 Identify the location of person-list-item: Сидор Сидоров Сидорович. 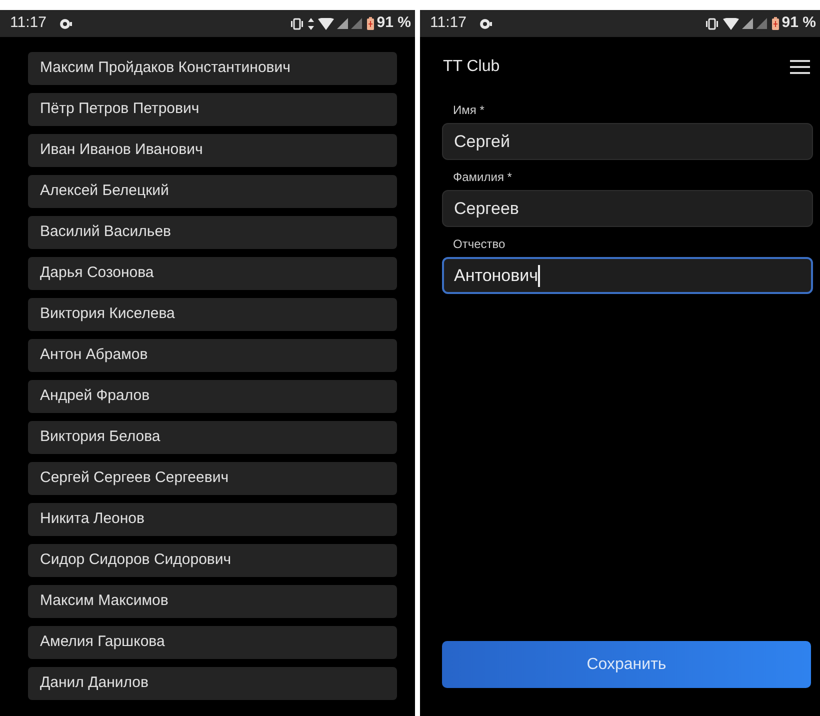
(212, 560).